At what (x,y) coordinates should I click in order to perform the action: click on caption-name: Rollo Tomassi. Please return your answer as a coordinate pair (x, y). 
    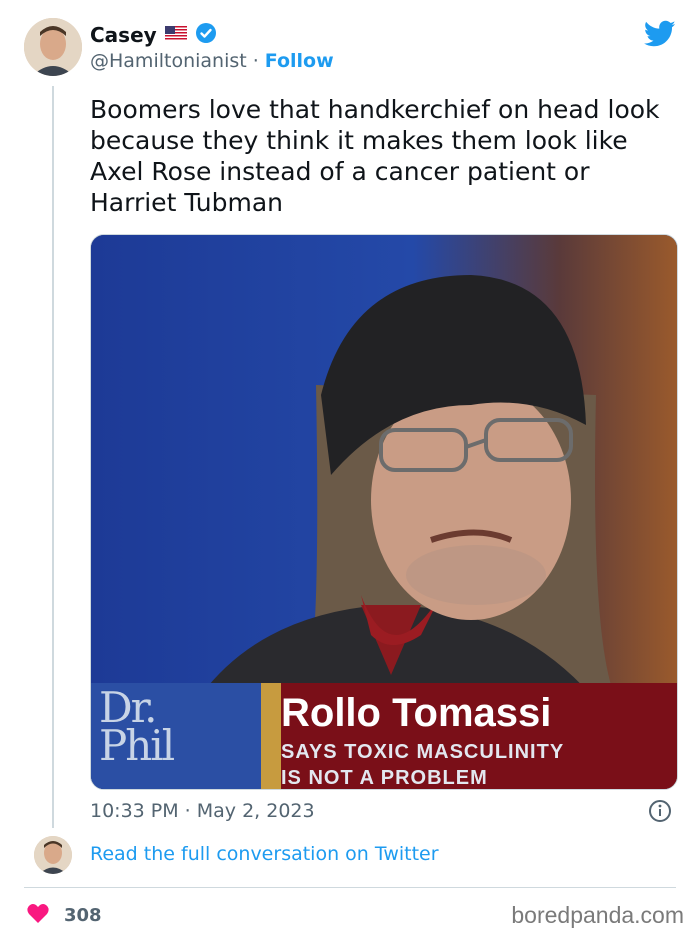
    Looking at the image, I should click on (416, 713).